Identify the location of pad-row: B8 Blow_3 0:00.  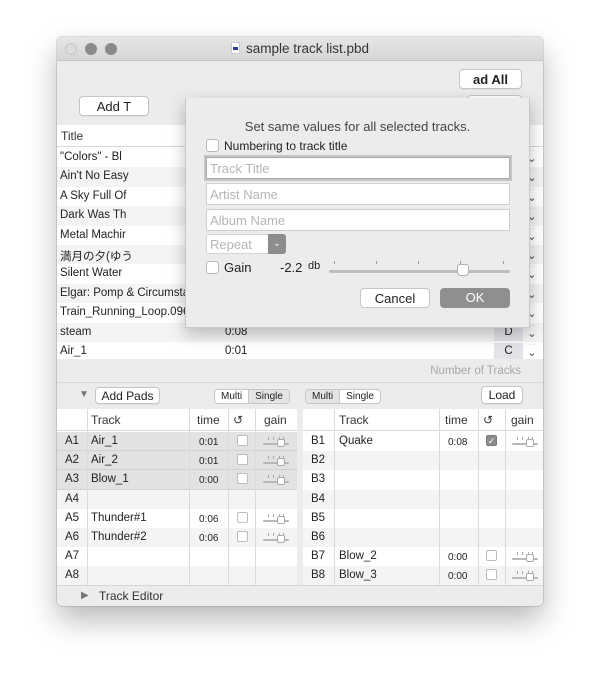
(423, 575).